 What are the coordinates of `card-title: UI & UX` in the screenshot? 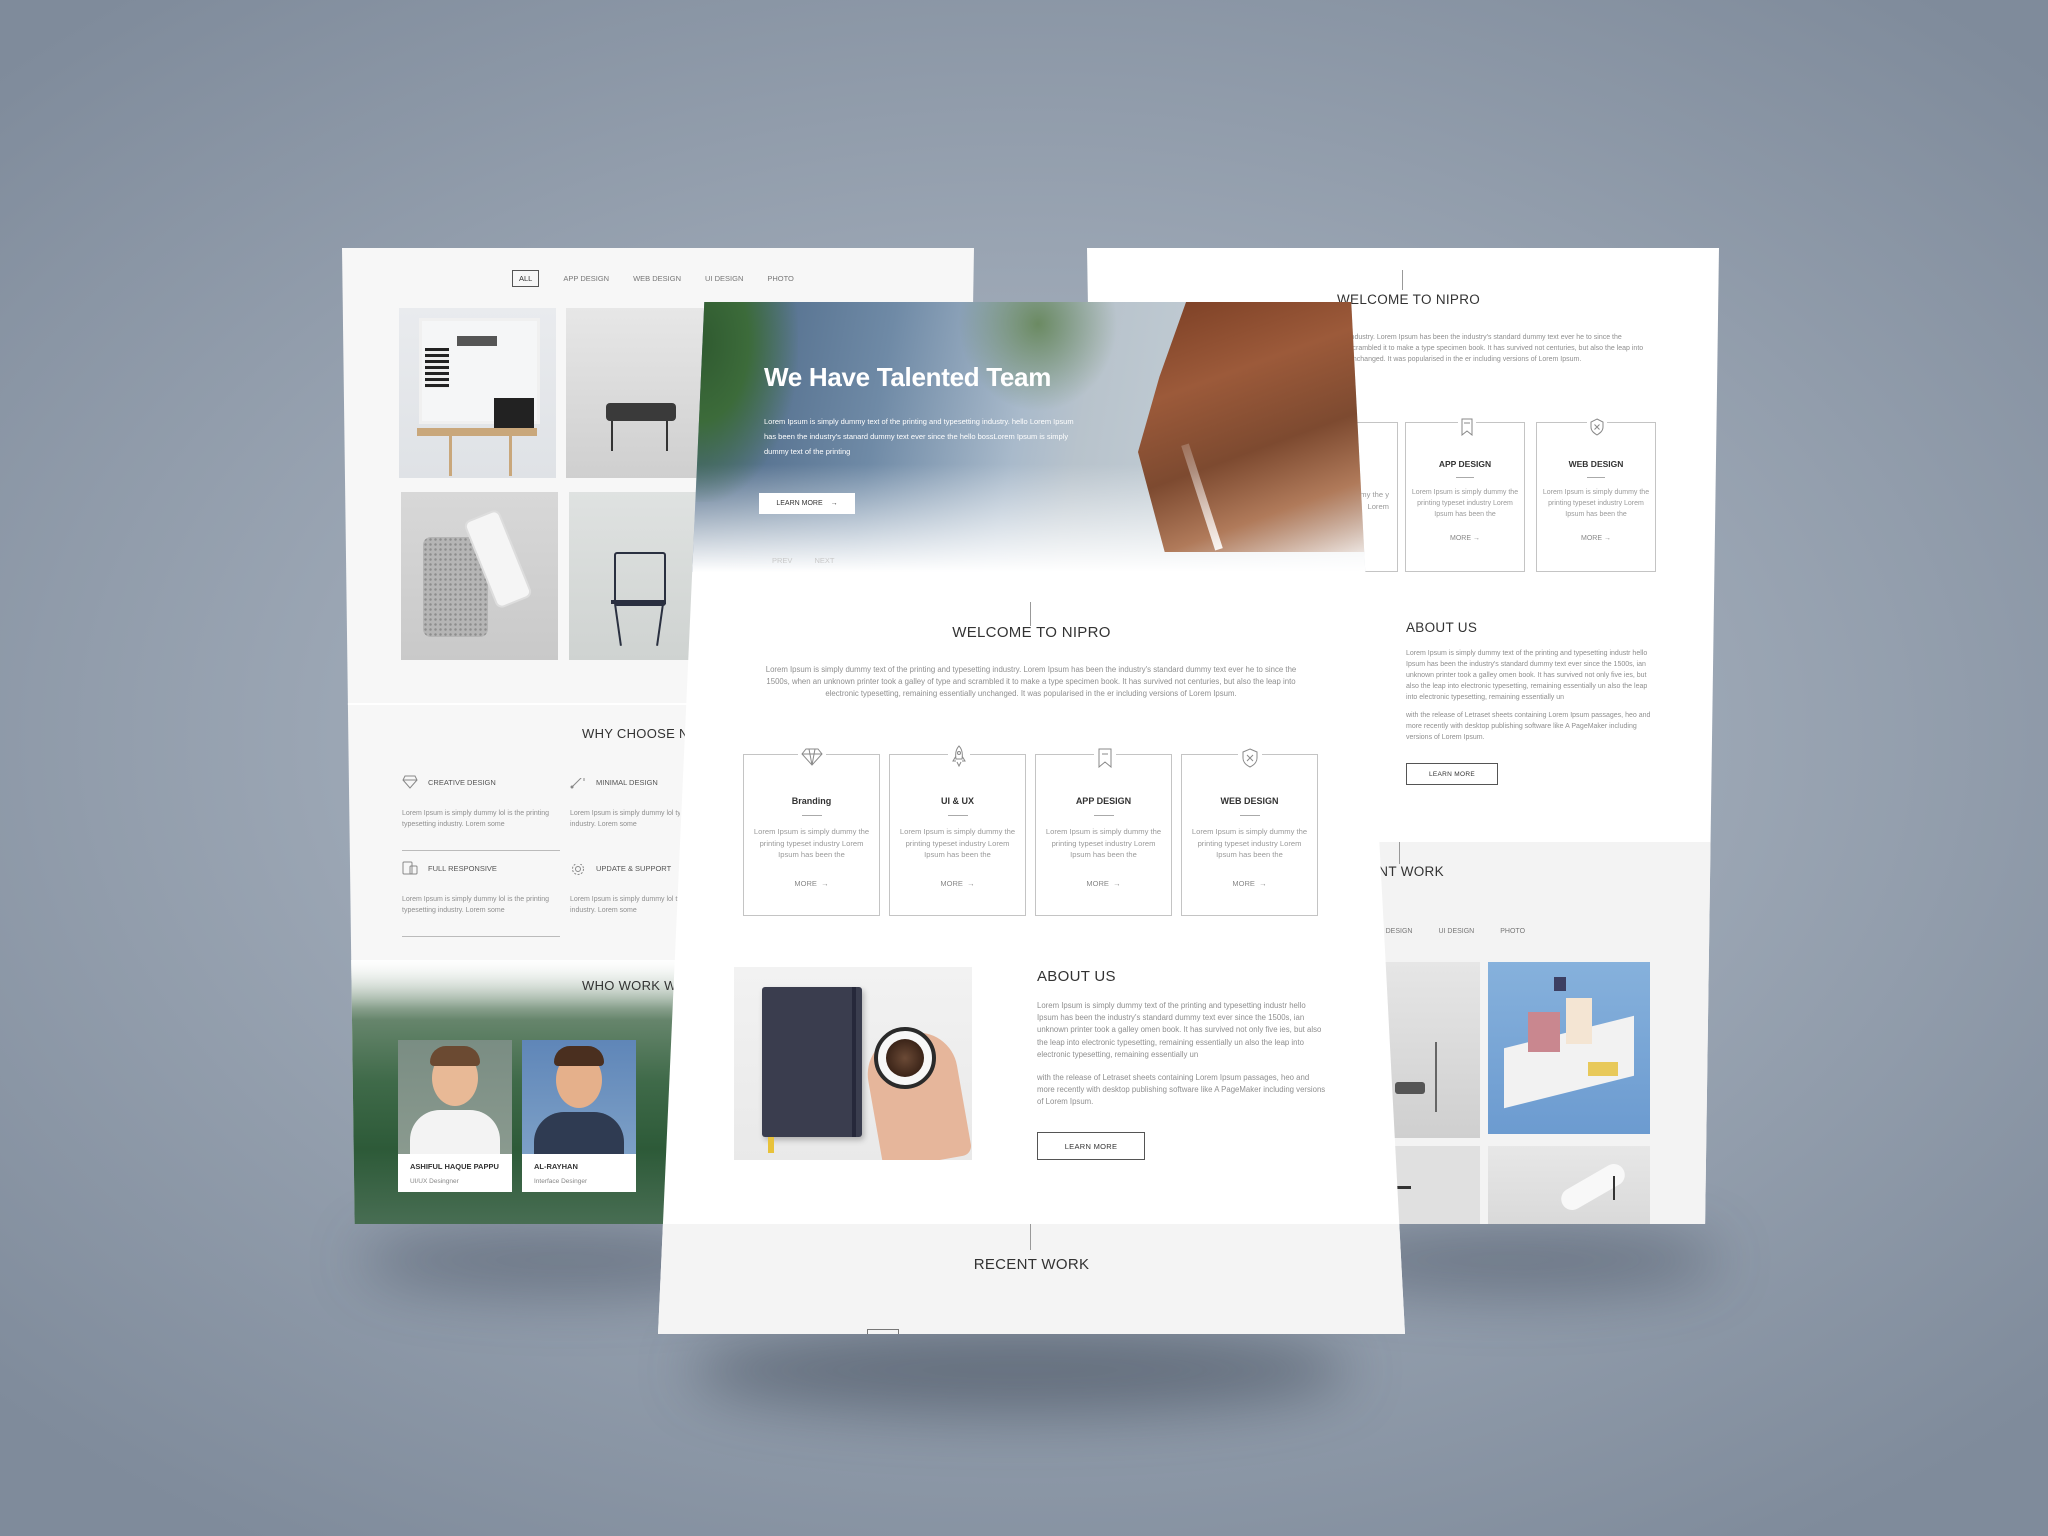 It's located at (957, 801).